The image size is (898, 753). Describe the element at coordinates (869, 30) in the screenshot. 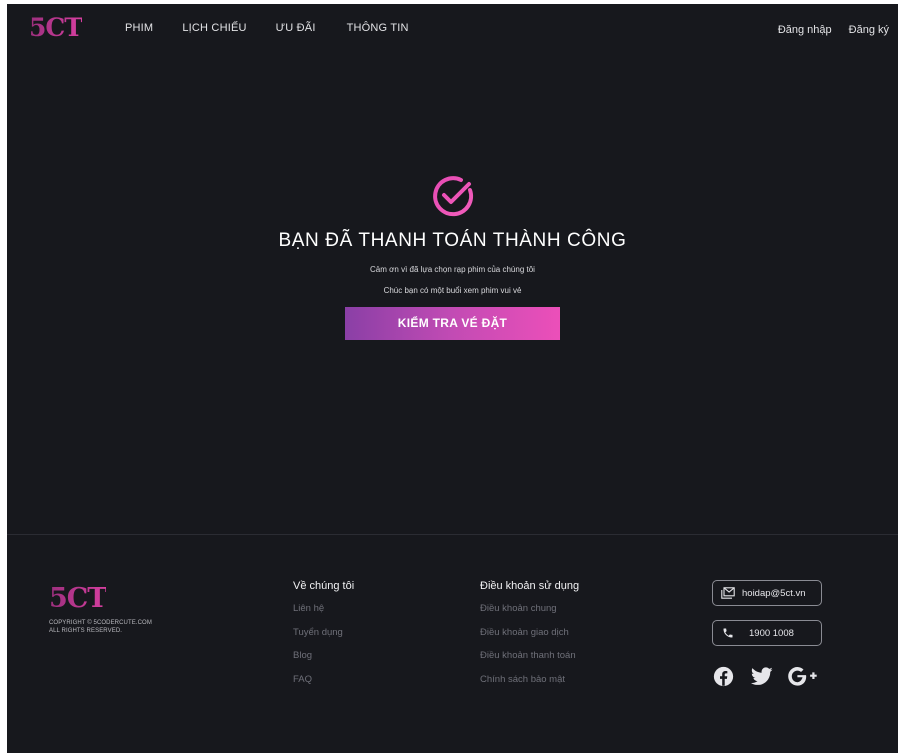

I see `register-link: Đăng ký` at that location.